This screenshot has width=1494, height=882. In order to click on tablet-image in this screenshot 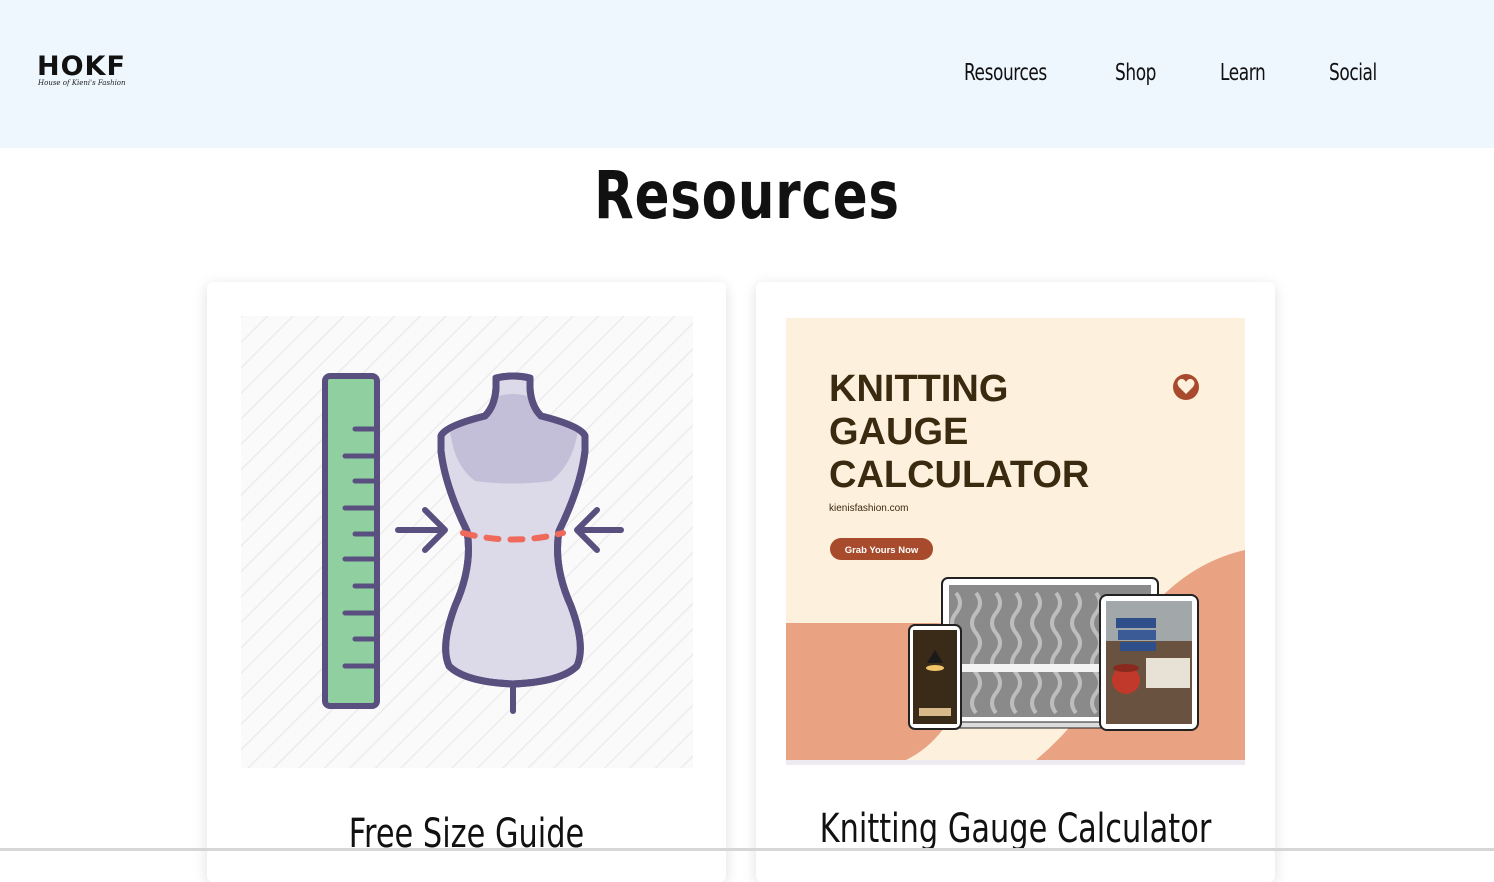, I will do `click(1149, 662)`.